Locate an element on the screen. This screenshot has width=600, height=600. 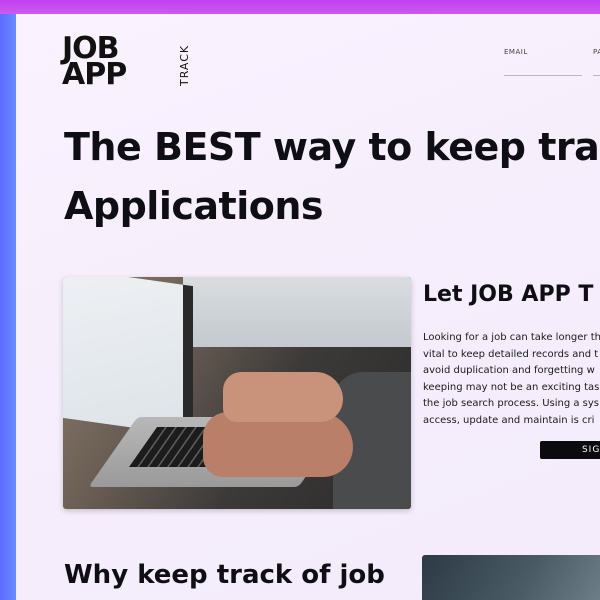
password-field: PA is located at coordinates (596, 61).